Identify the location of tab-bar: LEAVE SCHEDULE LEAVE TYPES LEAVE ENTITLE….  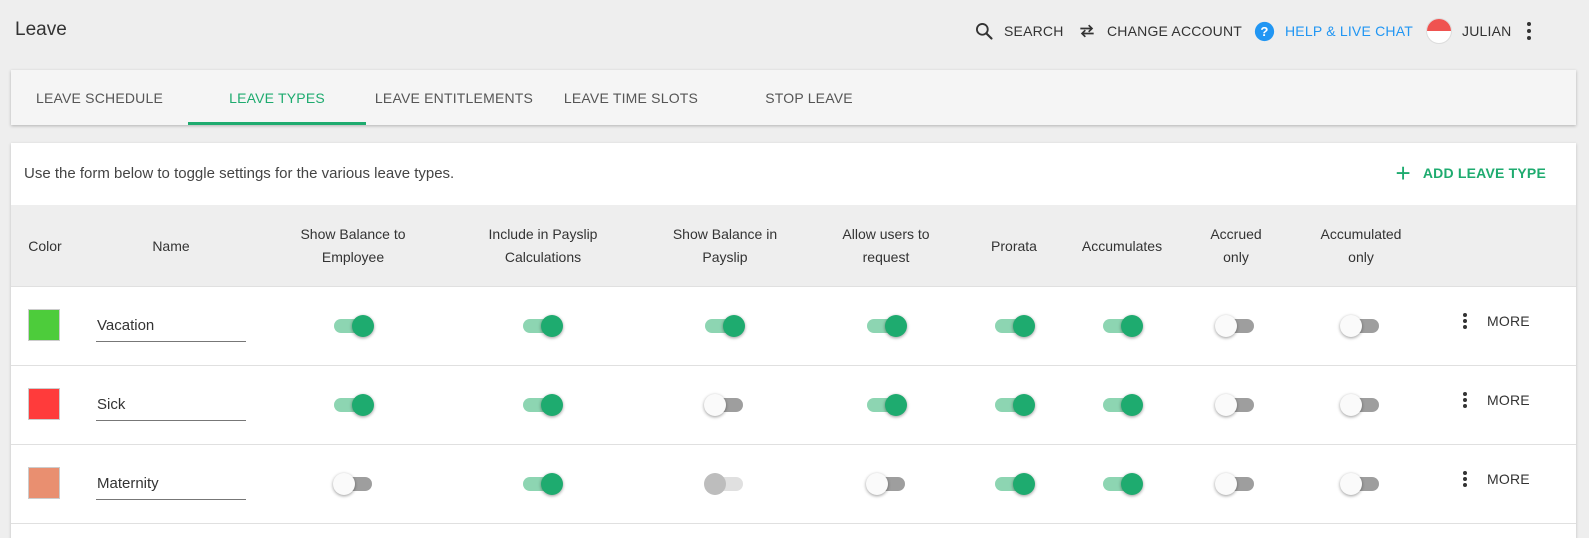
(793, 97).